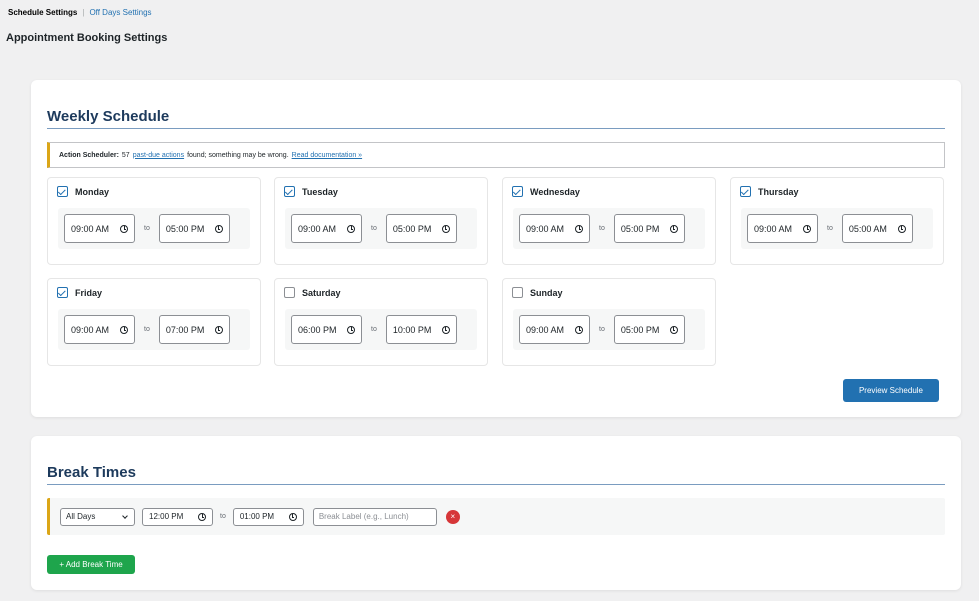 The height and width of the screenshot is (601, 979). What do you see at coordinates (177, 516) in the screenshot?
I see `break-start-time: 12:00 PM` at bounding box center [177, 516].